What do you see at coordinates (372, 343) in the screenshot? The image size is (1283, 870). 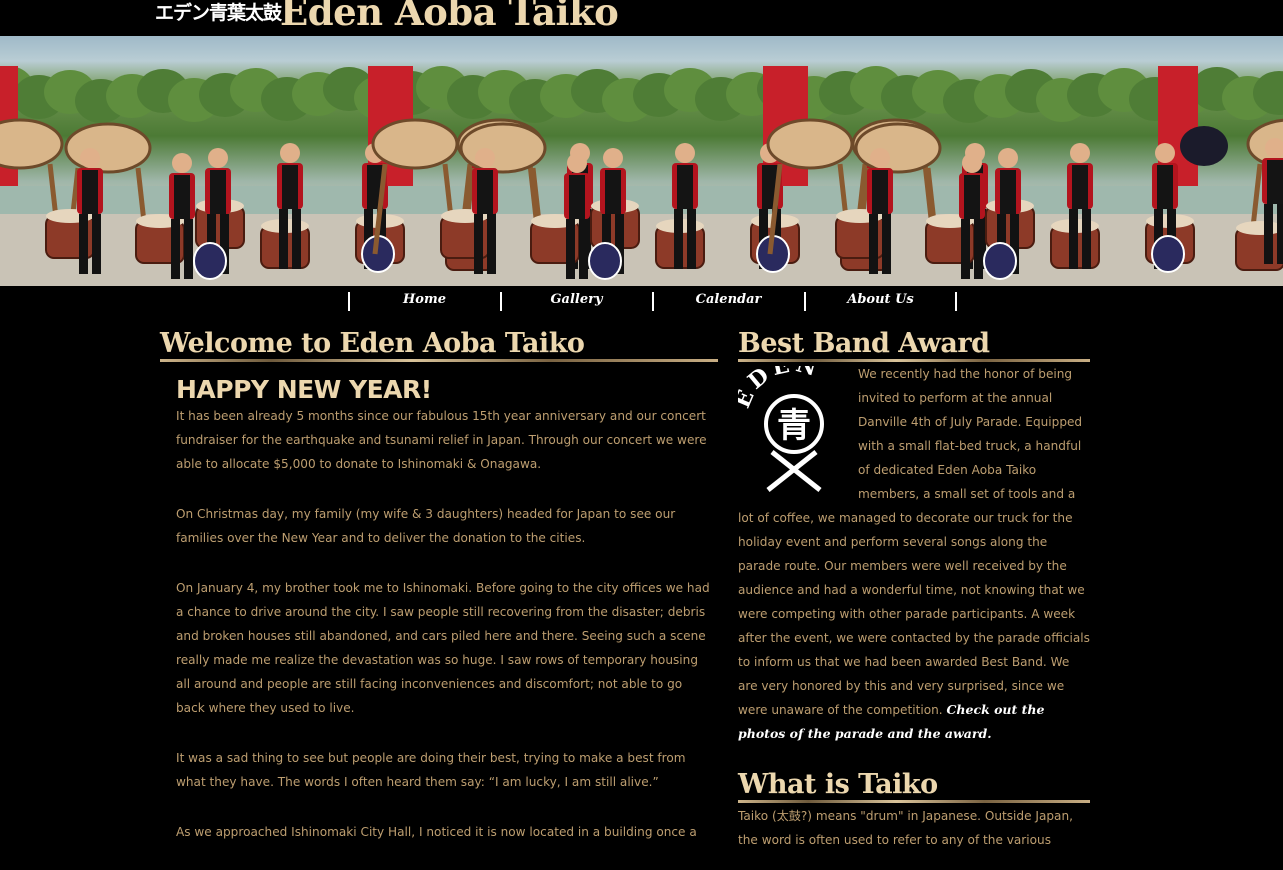 I see `welcome-heading: Welcome to Eden Aoba Taiko` at bounding box center [372, 343].